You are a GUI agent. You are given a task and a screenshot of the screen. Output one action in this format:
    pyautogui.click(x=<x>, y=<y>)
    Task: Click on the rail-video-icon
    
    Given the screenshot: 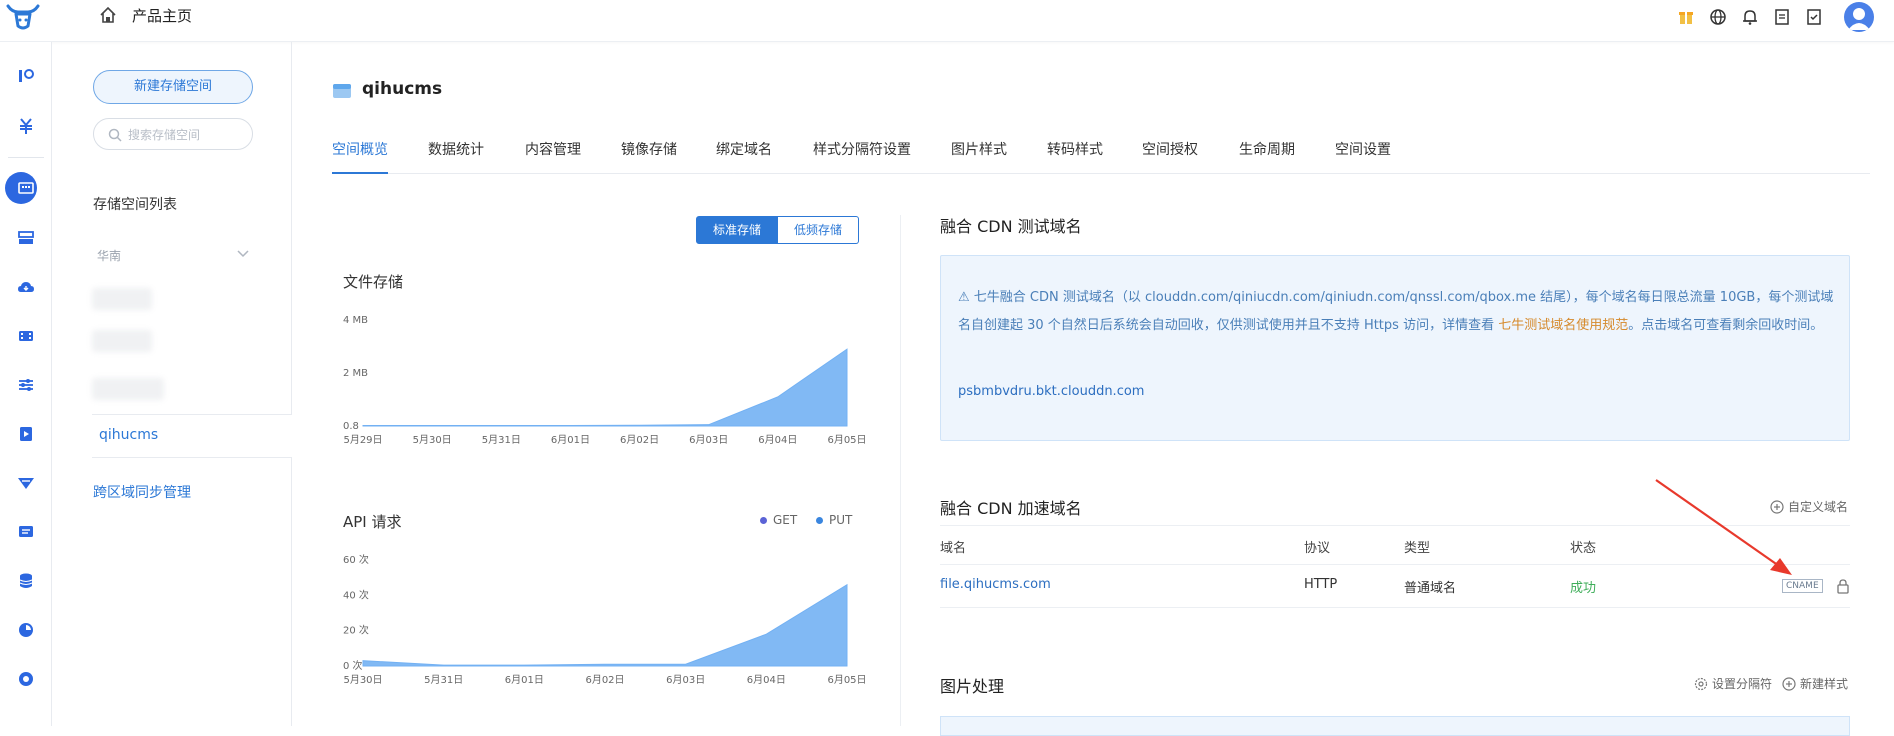 What is the action you would take?
    pyautogui.click(x=26, y=336)
    